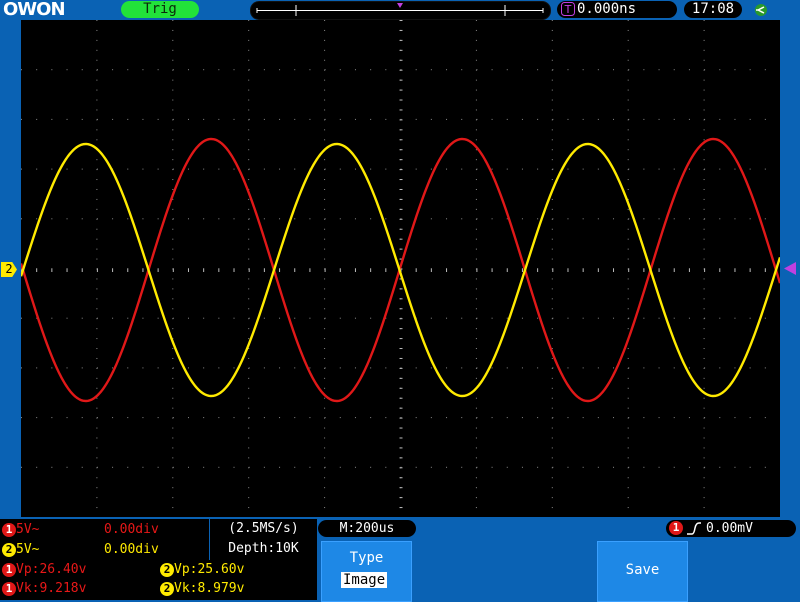  I want to click on type-value: Image, so click(364, 580).